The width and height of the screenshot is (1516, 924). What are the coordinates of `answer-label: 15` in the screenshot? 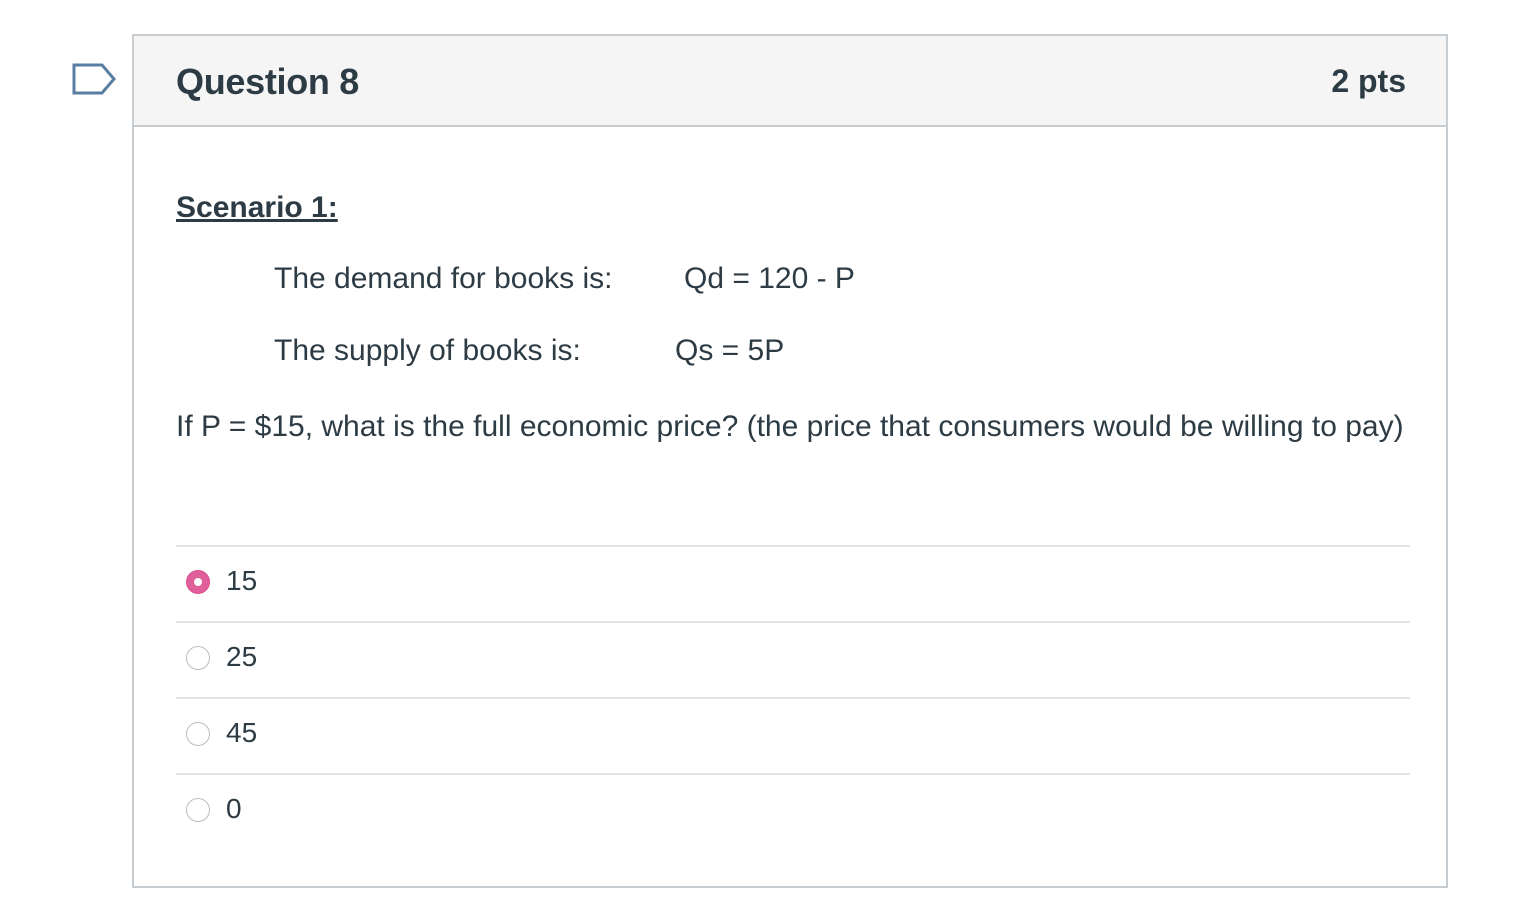 It's located at (241, 581).